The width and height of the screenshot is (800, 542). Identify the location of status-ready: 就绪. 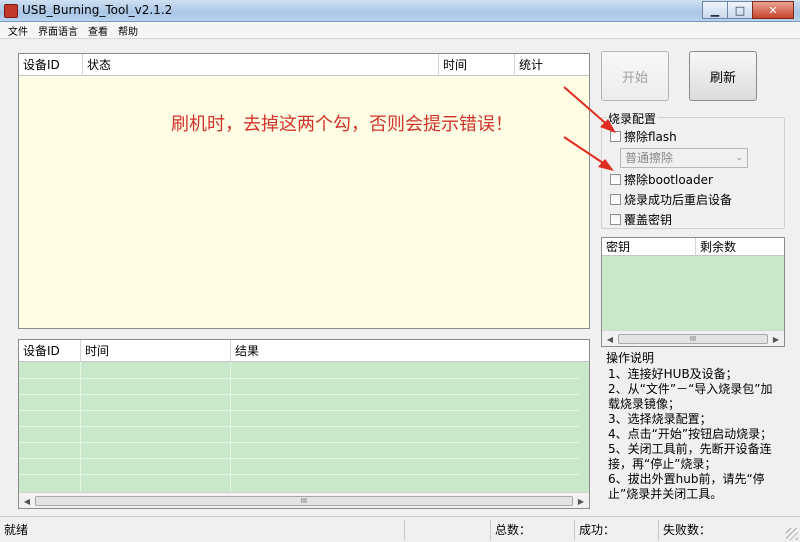
(16, 530).